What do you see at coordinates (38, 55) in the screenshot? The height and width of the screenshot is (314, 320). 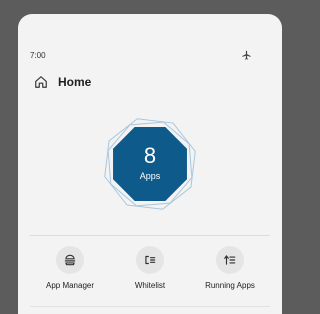 I see `status-time: 7:00` at bounding box center [38, 55].